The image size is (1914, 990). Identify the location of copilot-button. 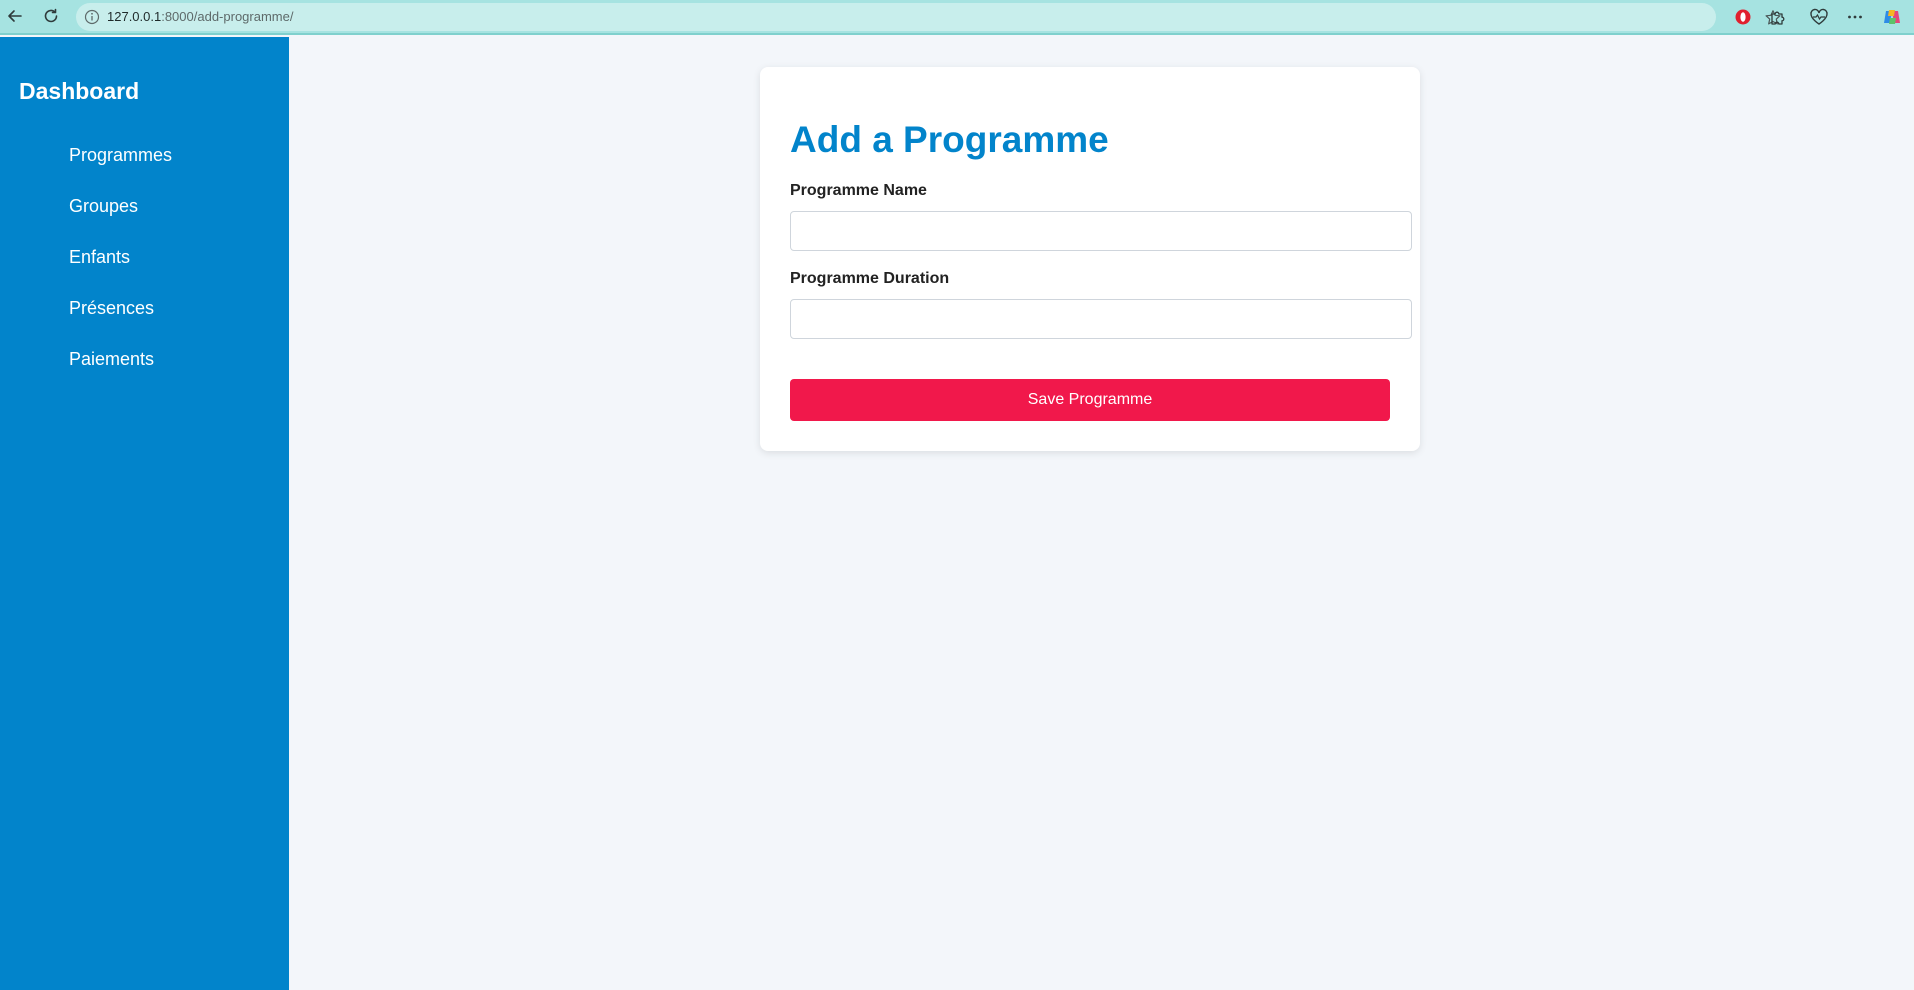
(1892, 17).